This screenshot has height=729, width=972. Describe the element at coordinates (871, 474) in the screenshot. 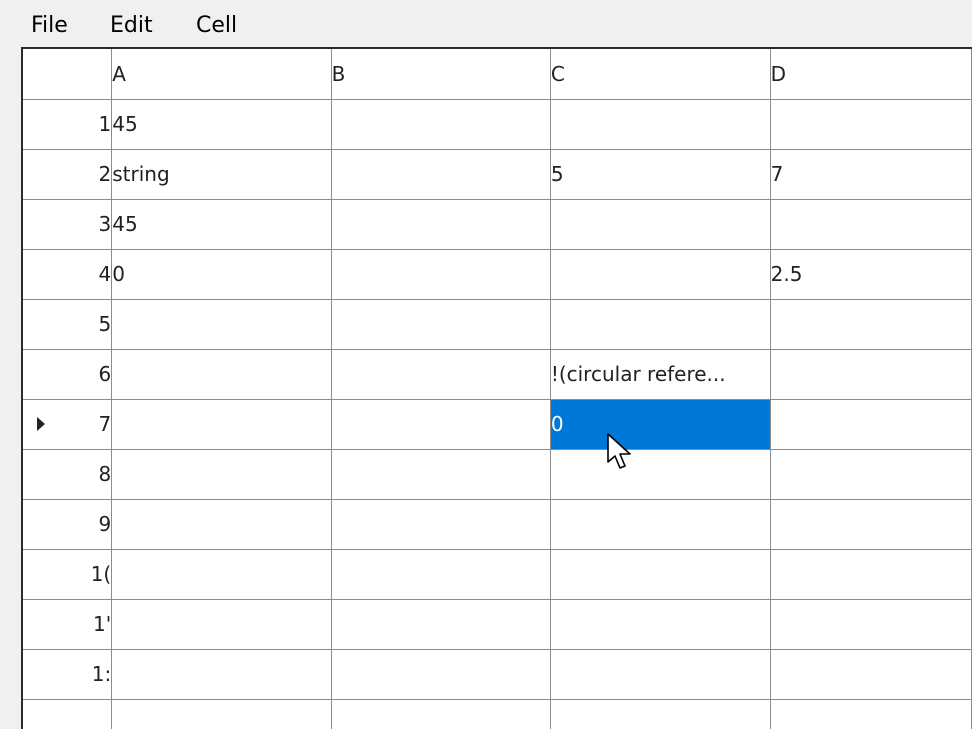

I see `cell-d8` at that location.